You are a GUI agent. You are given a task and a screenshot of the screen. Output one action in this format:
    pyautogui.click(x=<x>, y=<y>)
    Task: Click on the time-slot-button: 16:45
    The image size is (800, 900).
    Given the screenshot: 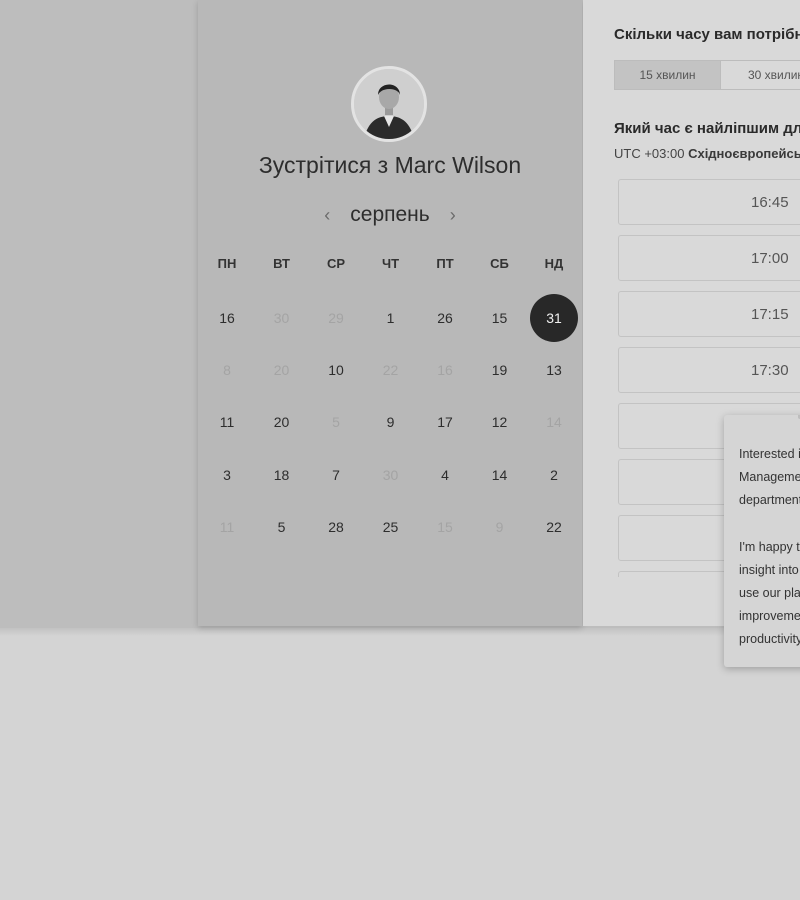 What is the action you would take?
    pyautogui.click(x=709, y=202)
    